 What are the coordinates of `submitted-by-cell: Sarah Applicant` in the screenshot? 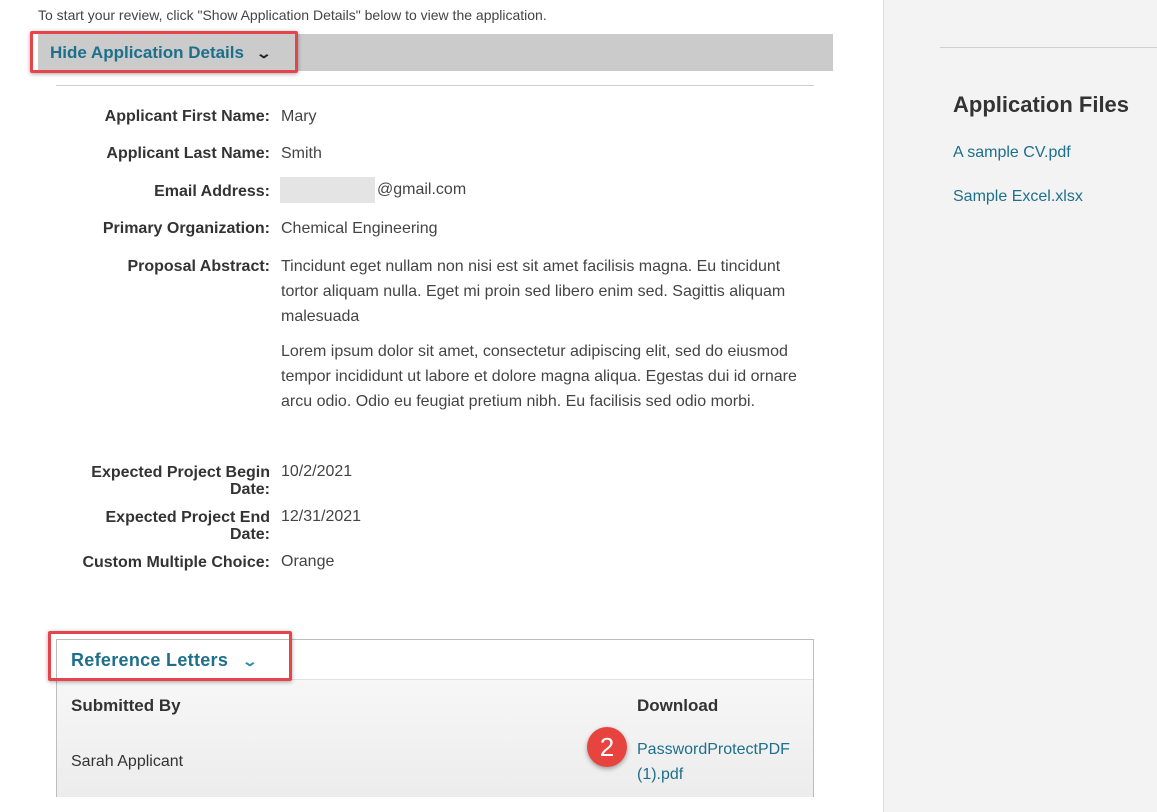 It's located at (127, 761).